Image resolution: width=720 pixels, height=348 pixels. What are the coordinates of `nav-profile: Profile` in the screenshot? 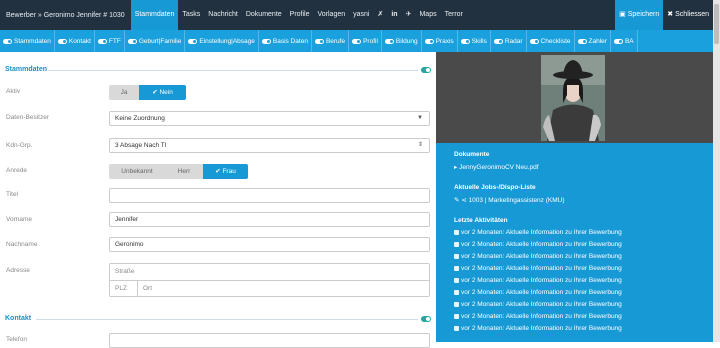 It's located at (300, 15).